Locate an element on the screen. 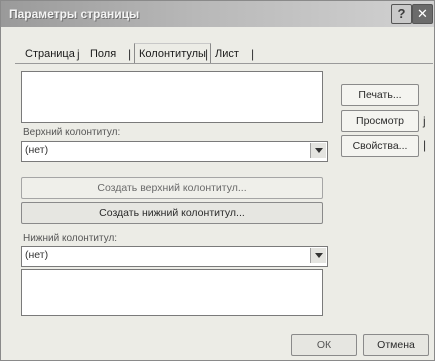 This screenshot has height=361, width=435. header-select: (нет) is located at coordinates (174, 151).